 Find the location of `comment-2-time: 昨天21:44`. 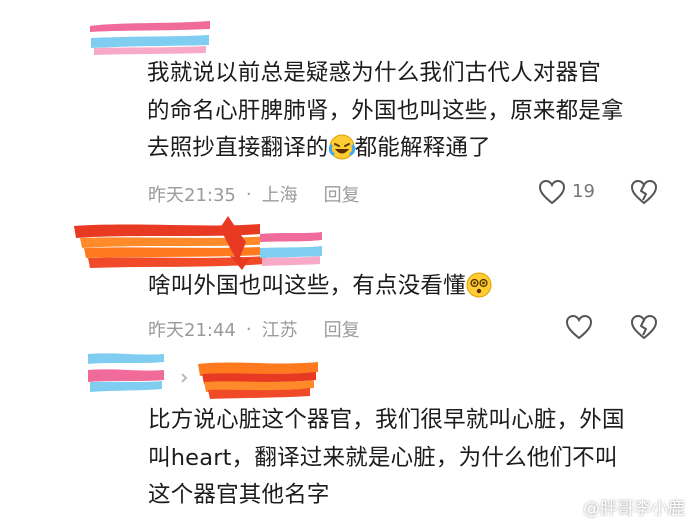

comment-2-time: 昨天21:44 is located at coordinates (192, 330).